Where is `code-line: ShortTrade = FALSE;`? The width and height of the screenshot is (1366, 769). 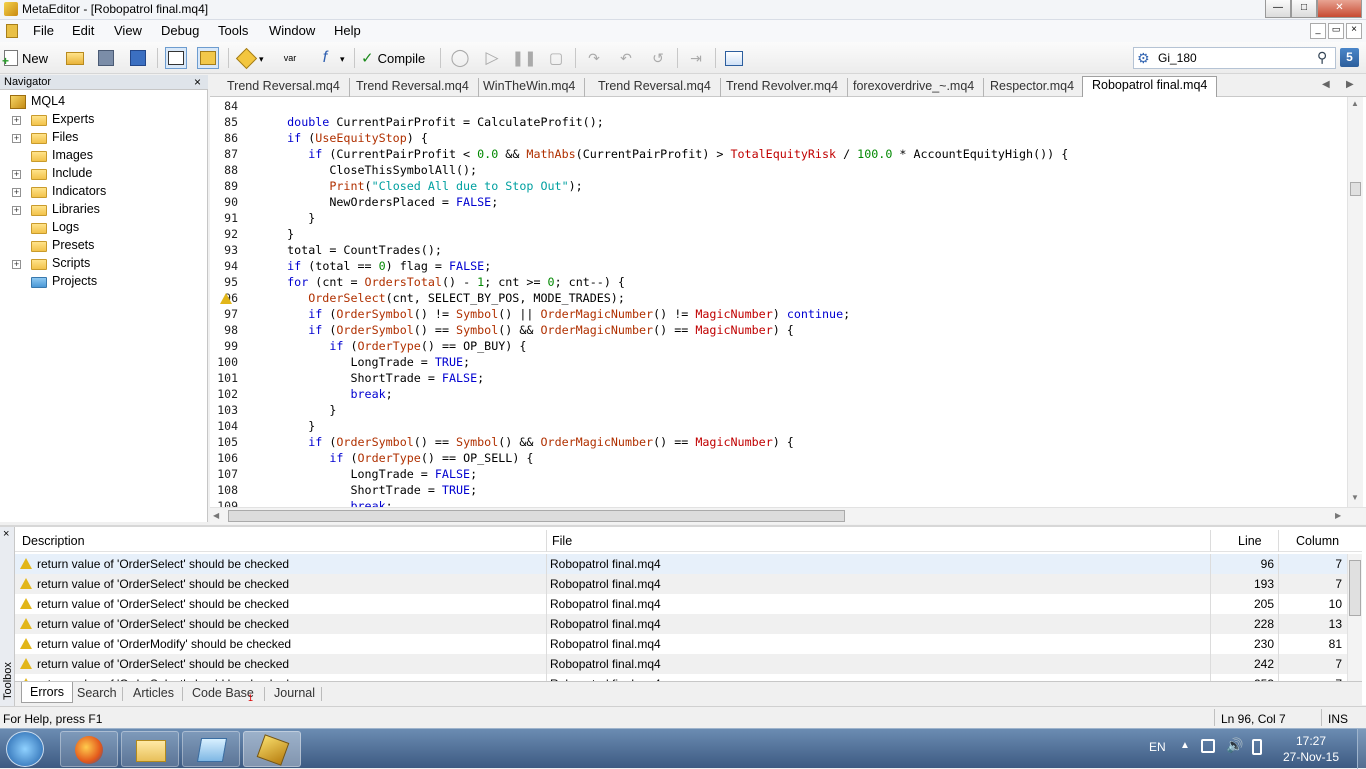 code-line: ShortTrade = FALSE; is located at coordinates (375, 378).